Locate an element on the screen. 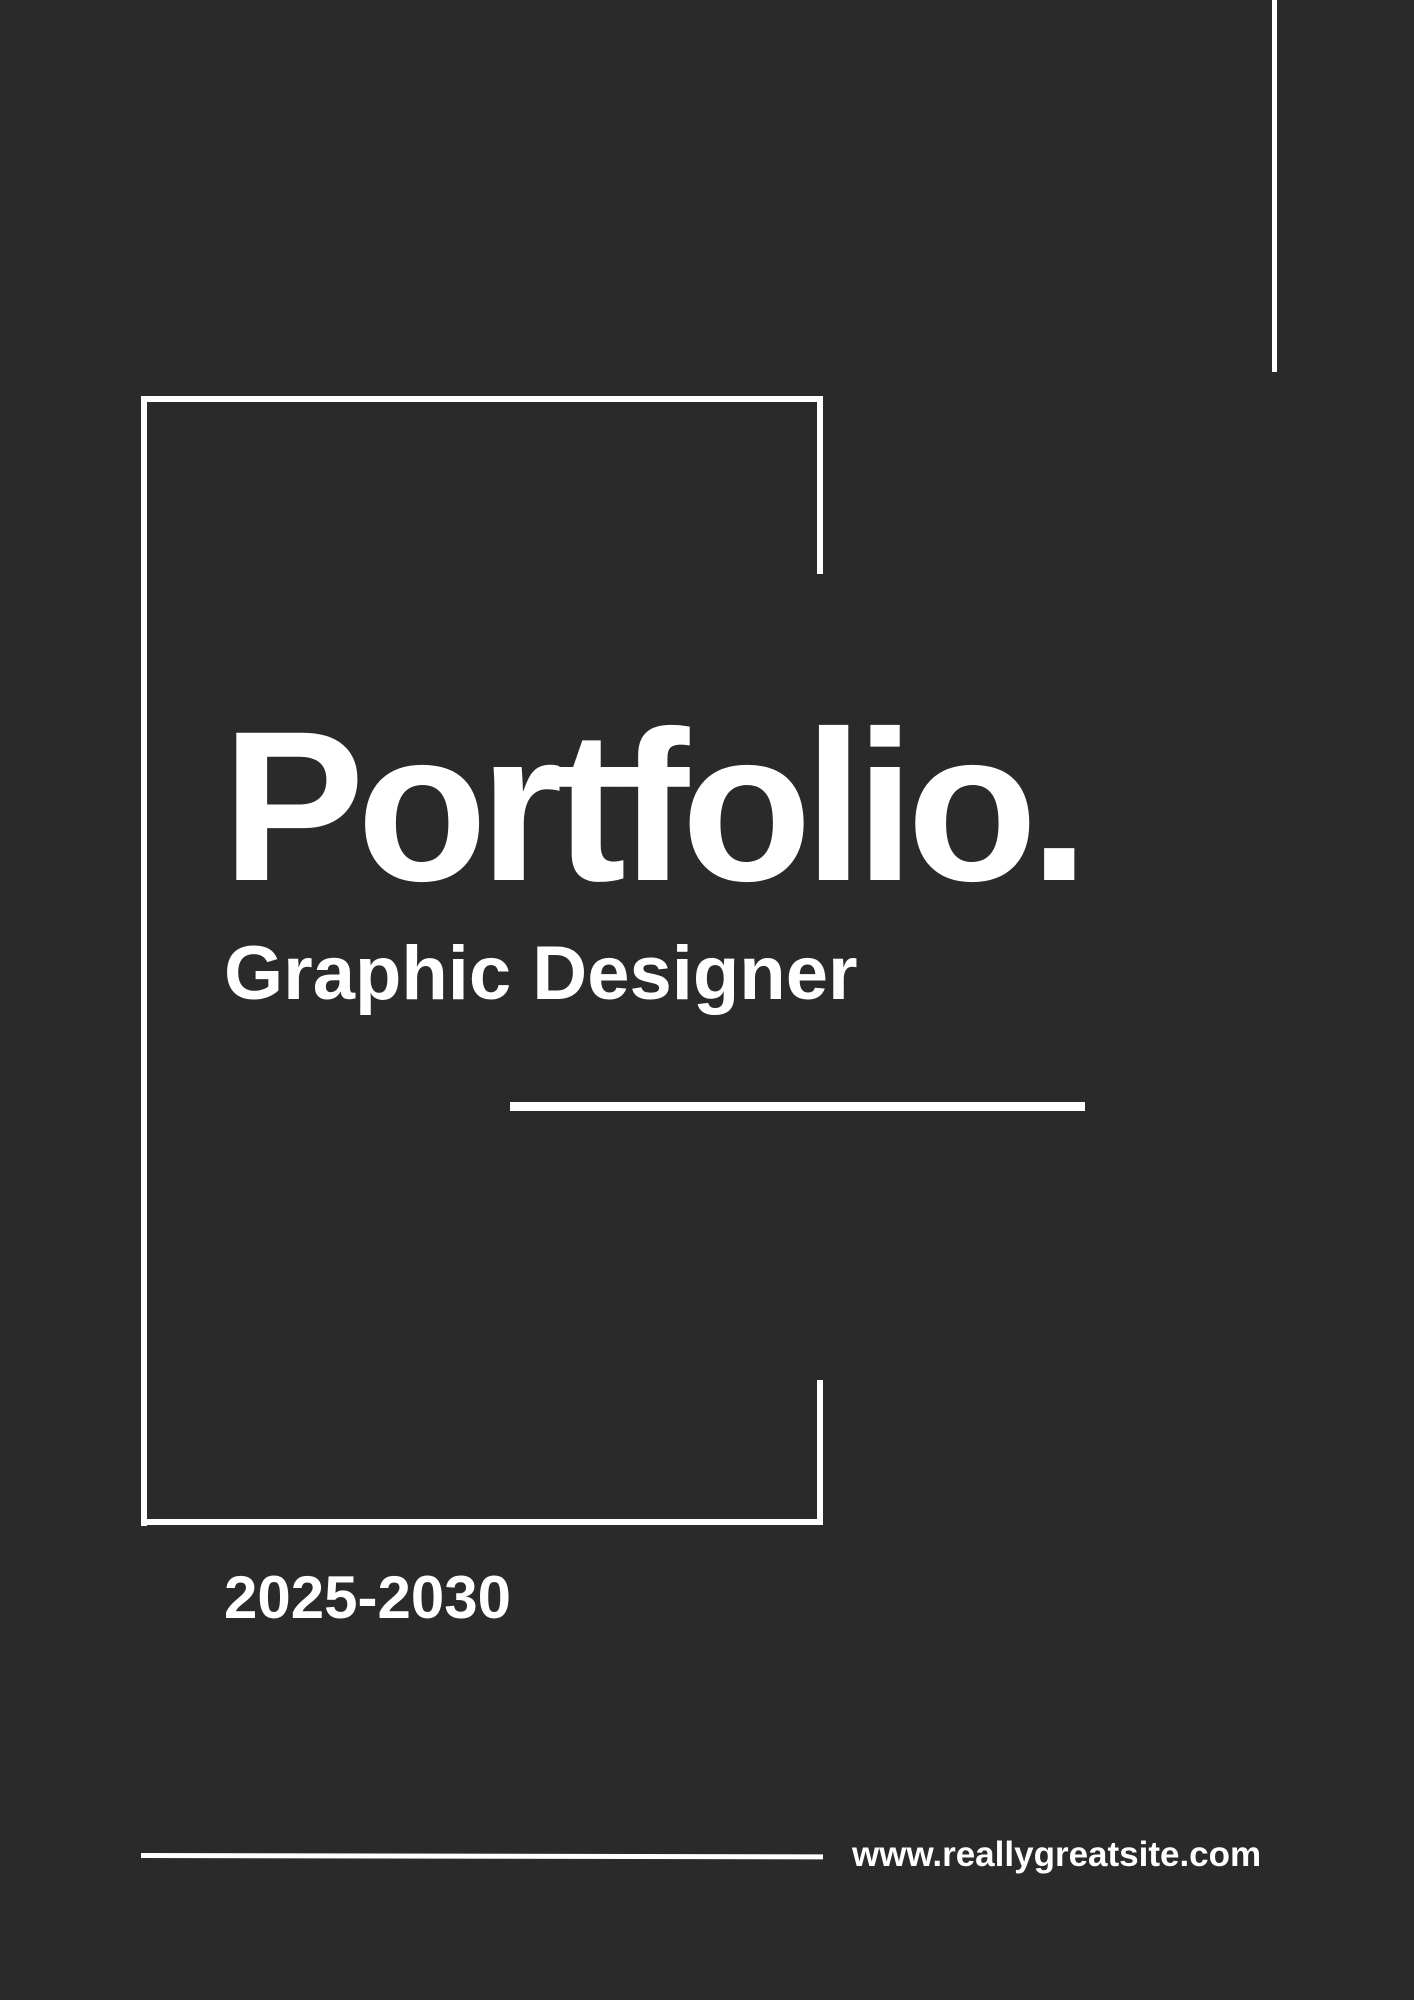  middle-decorative-line is located at coordinates (797, 1106).